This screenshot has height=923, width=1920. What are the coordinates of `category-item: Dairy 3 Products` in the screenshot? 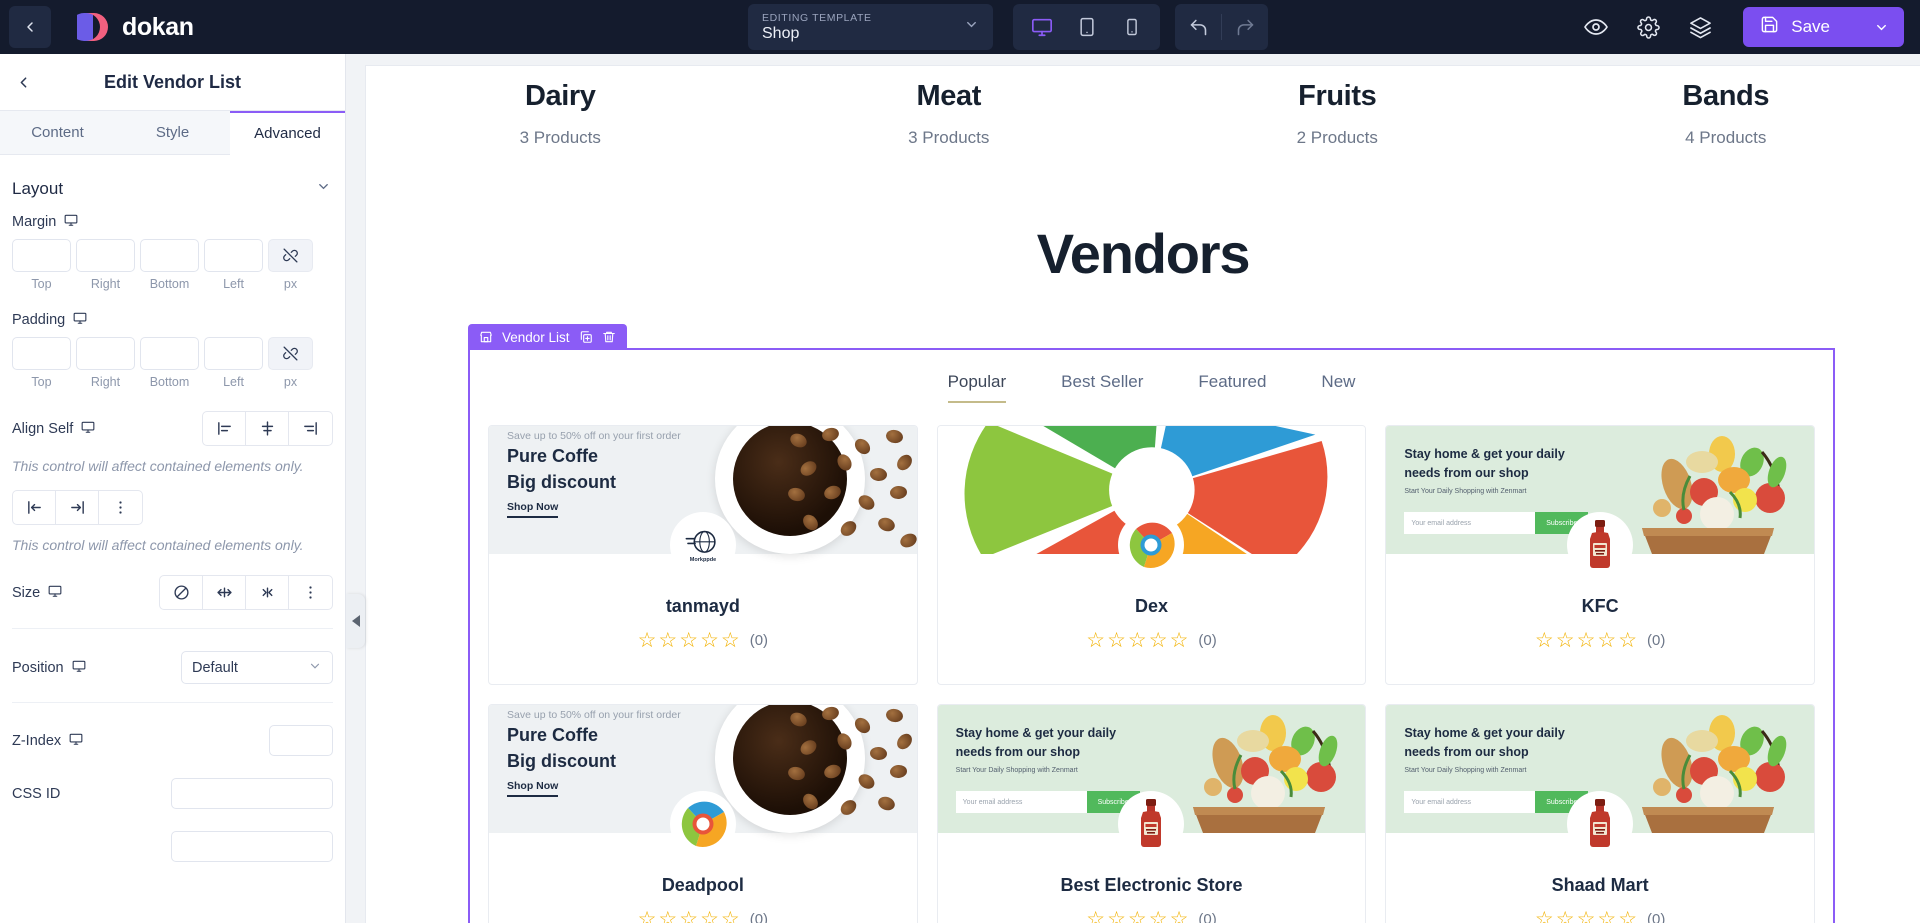 It's located at (560, 114).